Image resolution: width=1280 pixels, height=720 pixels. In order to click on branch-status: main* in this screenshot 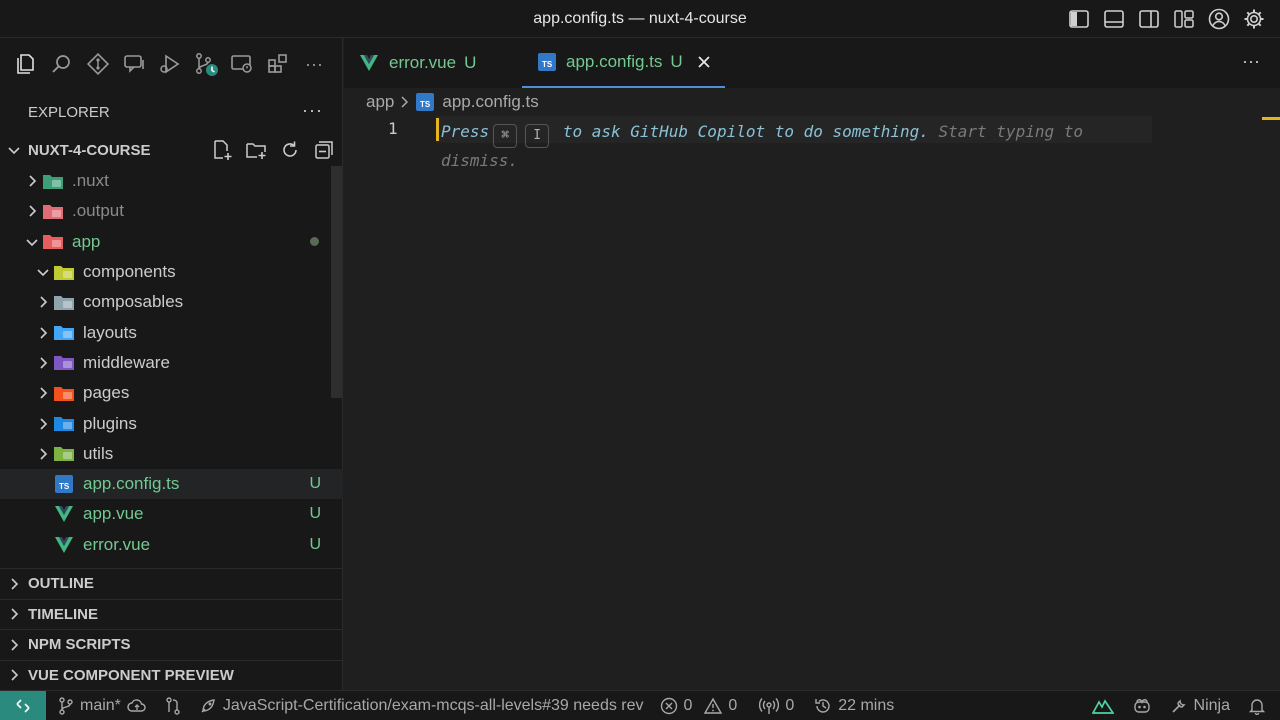, I will do `click(102, 706)`.